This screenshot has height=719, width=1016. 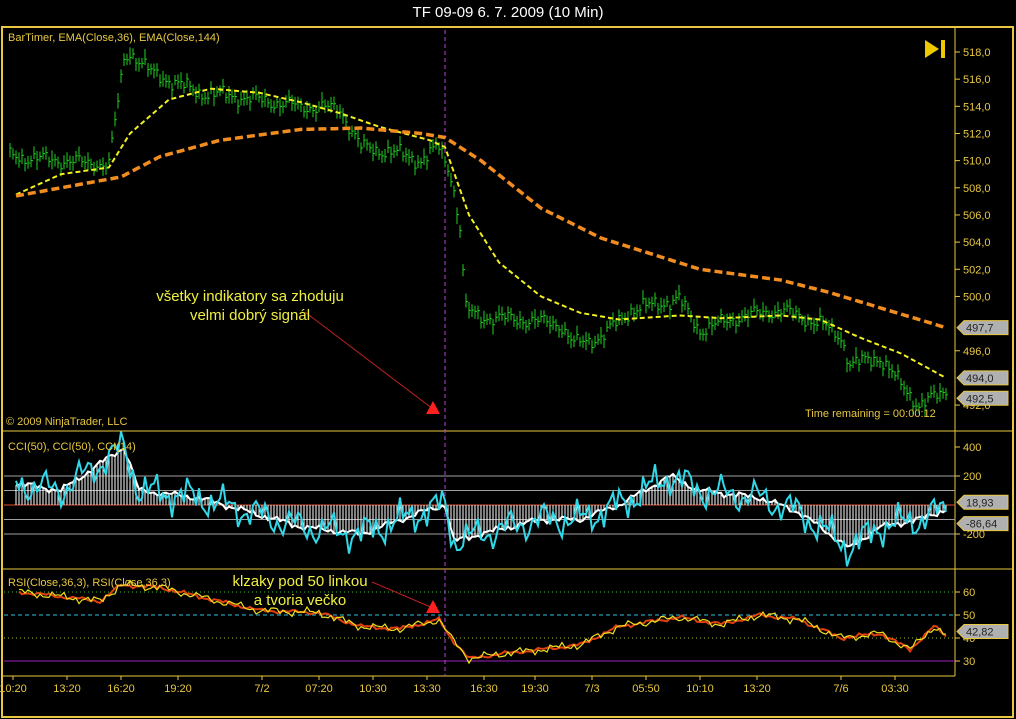 What do you see at coordinates (840, 689) in the screenshot?
I see `x-tick-label: 7/6` at bounding box center [840, 689].